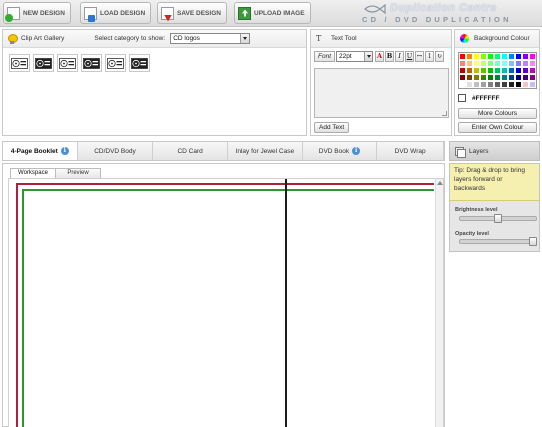 This screenshot has width=542, height=427. Describe the element at coordinates (265, 151) in the screenshot. I see `tab-3: Inlay for Jewel Case` at that location.